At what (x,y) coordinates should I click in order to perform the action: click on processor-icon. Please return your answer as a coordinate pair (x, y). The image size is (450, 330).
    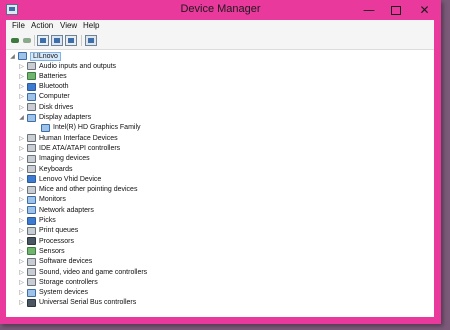
    Looking at the image, I should click on (31, 241).